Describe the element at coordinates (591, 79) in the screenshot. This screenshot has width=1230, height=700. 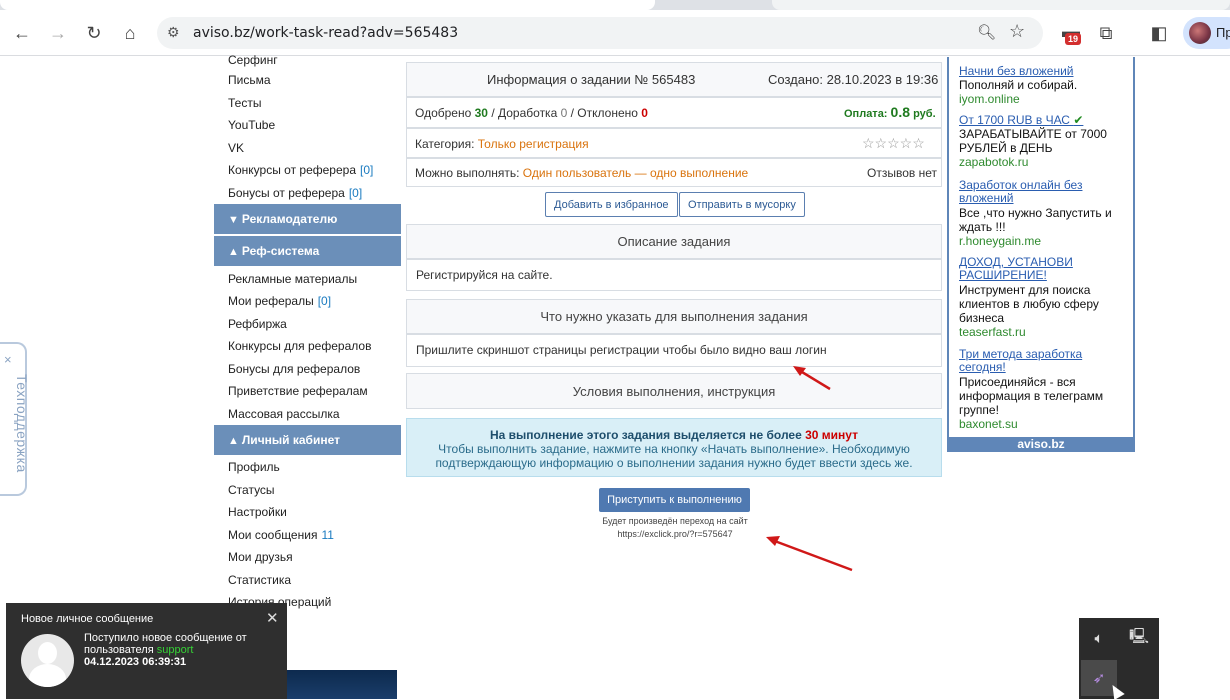
I see `task-title: Информация о задании № 565483` at that location.